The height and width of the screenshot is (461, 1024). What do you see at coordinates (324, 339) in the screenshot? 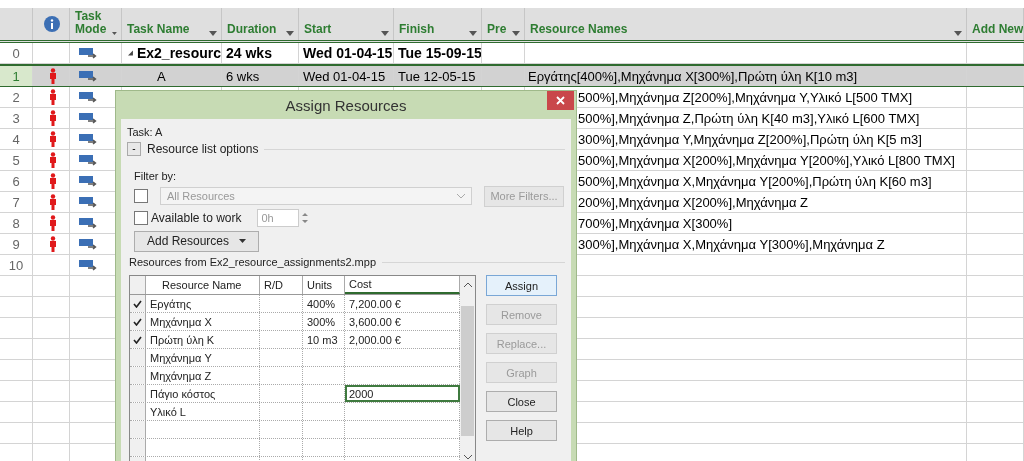
I see `table-cell: 10 m3` at bounding box center [324, 339].